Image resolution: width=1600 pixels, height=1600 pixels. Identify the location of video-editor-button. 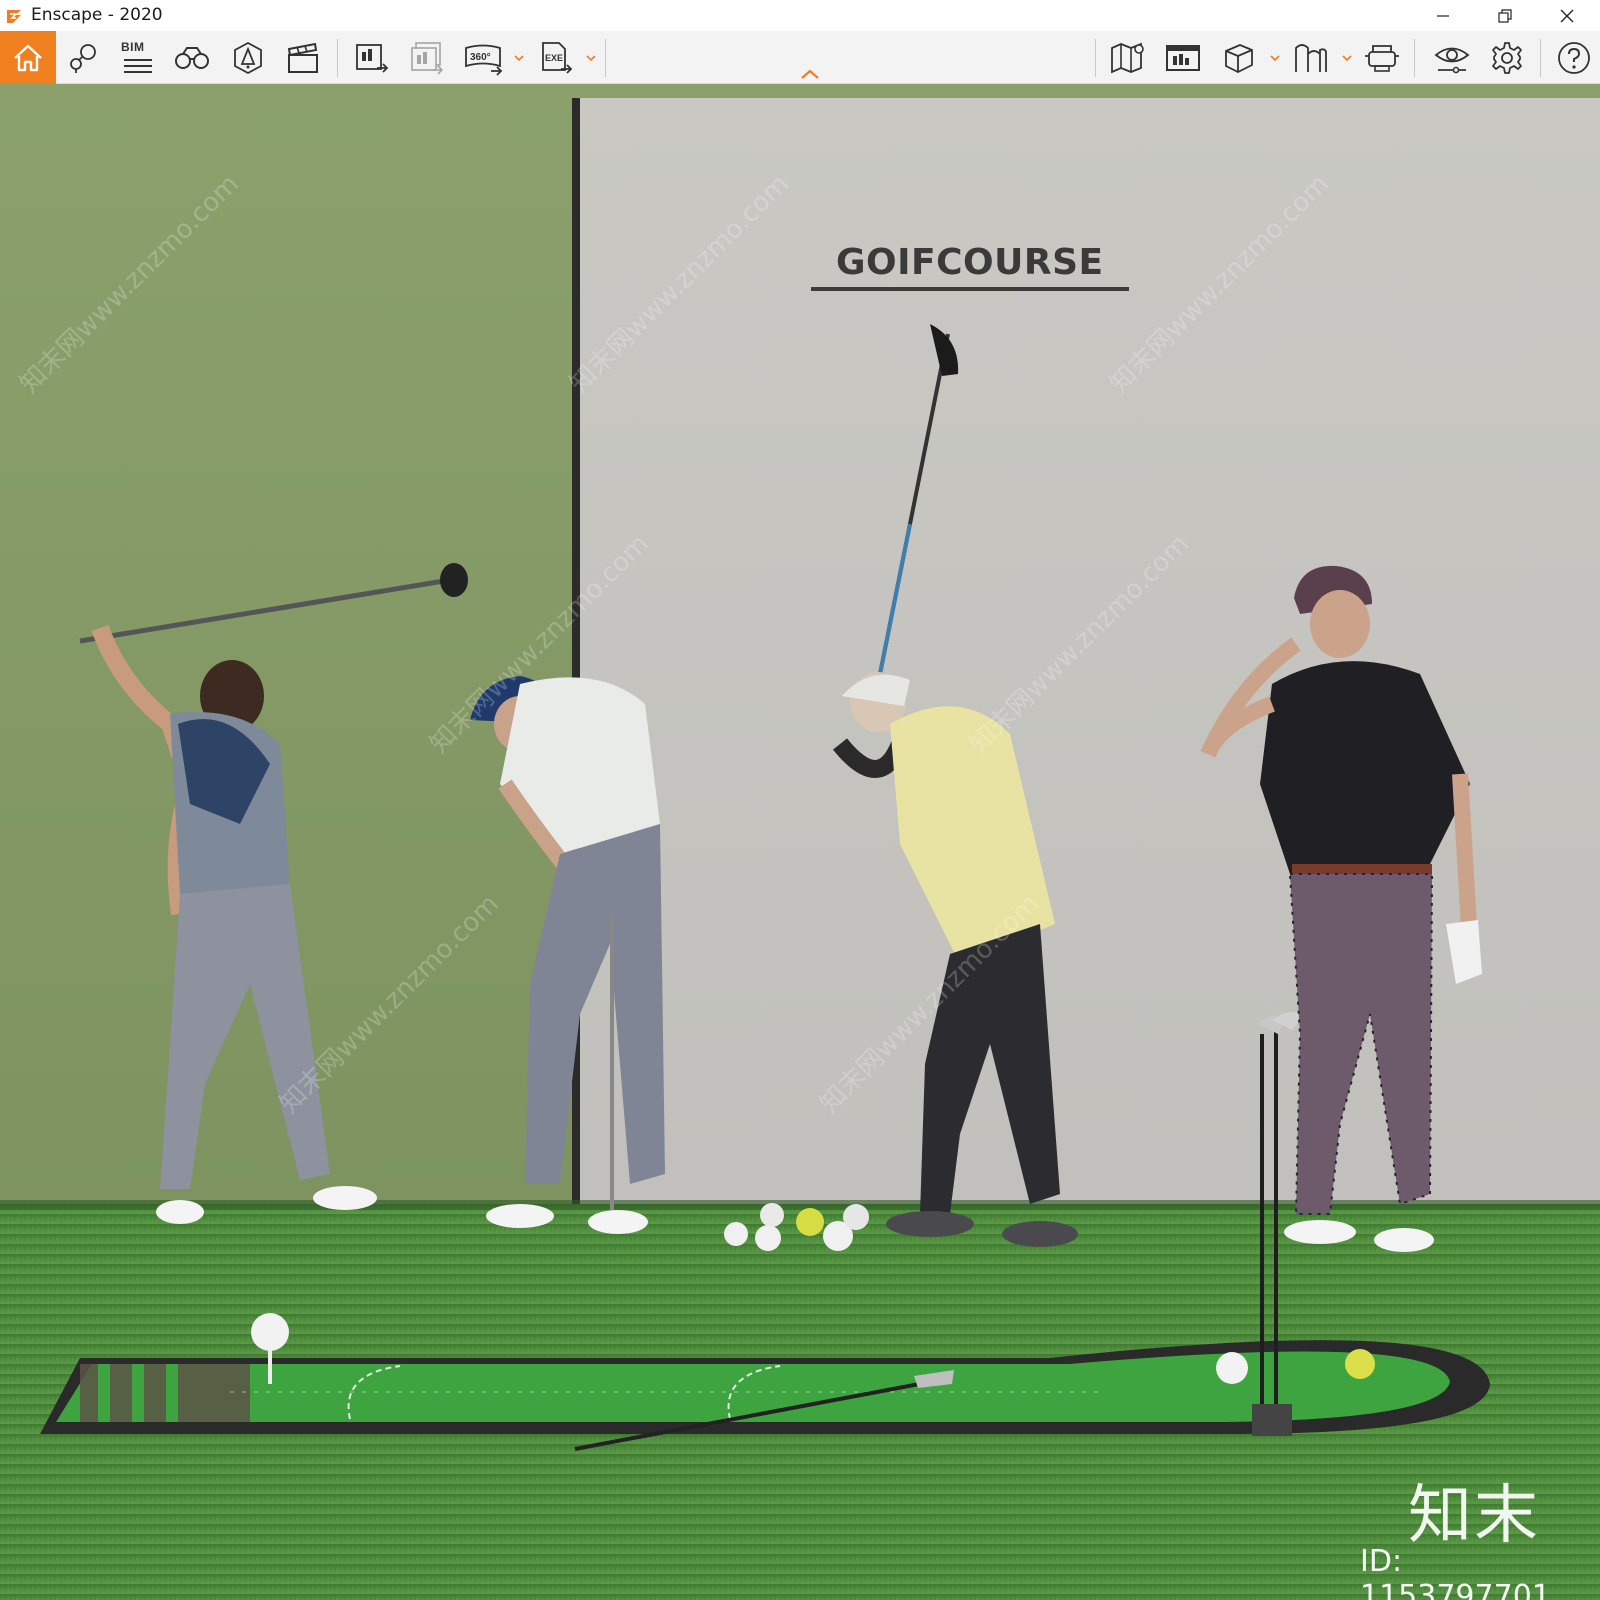
(303, 57).